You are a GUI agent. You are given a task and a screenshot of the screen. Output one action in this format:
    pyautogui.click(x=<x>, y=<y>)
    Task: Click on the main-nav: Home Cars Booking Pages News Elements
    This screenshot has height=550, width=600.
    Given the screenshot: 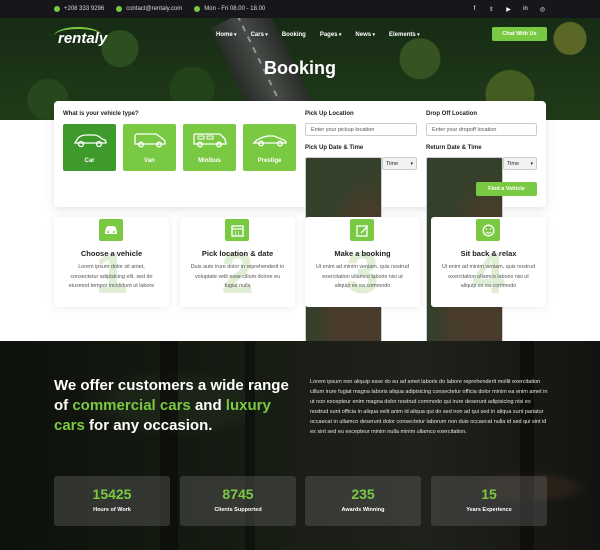 What is the action you would take?
    pyautogui.click(x=318, y=35)
    